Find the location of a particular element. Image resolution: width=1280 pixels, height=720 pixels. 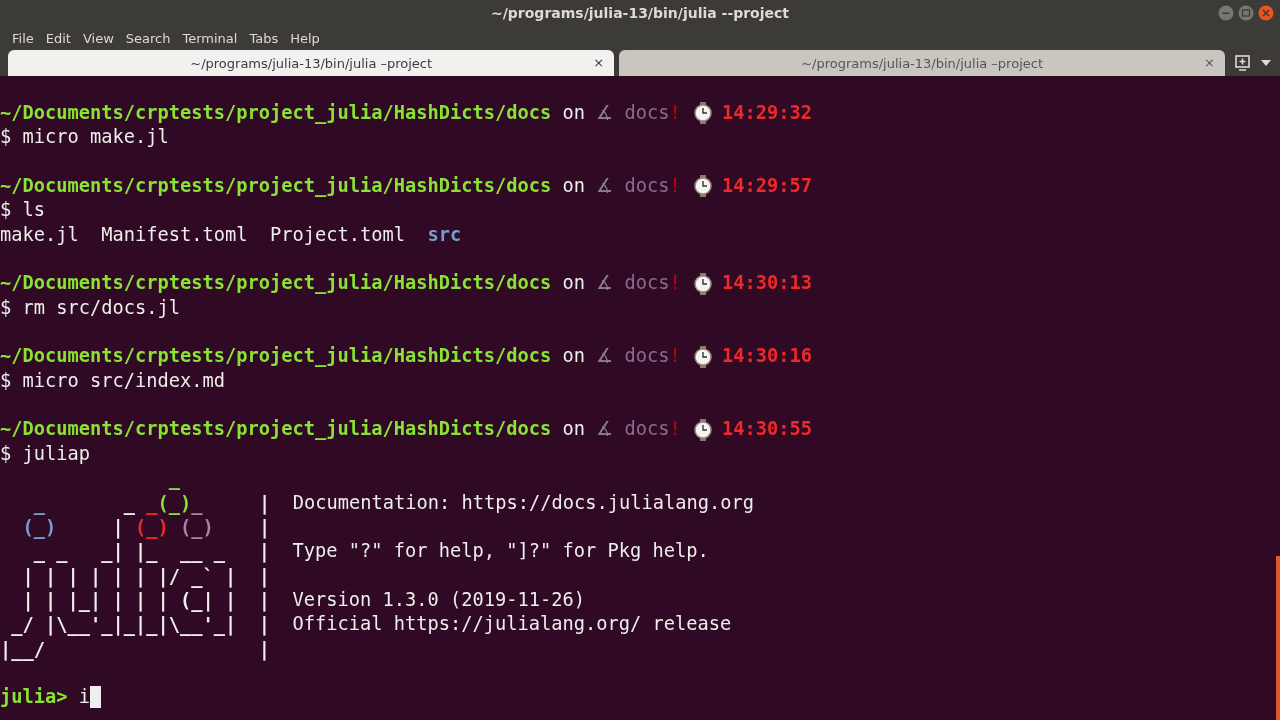

menu-item: Tabs is located at coordinates (264, 38).